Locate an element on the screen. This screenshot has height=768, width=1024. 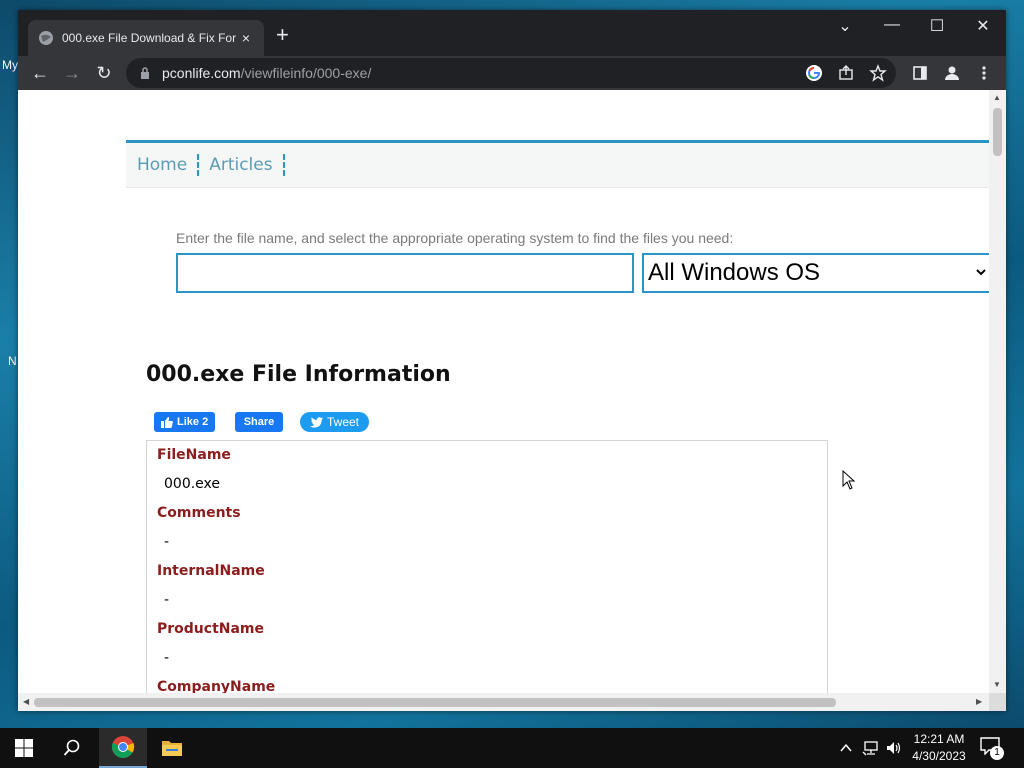
minimize-button: — is located at coordinates (892, 25).